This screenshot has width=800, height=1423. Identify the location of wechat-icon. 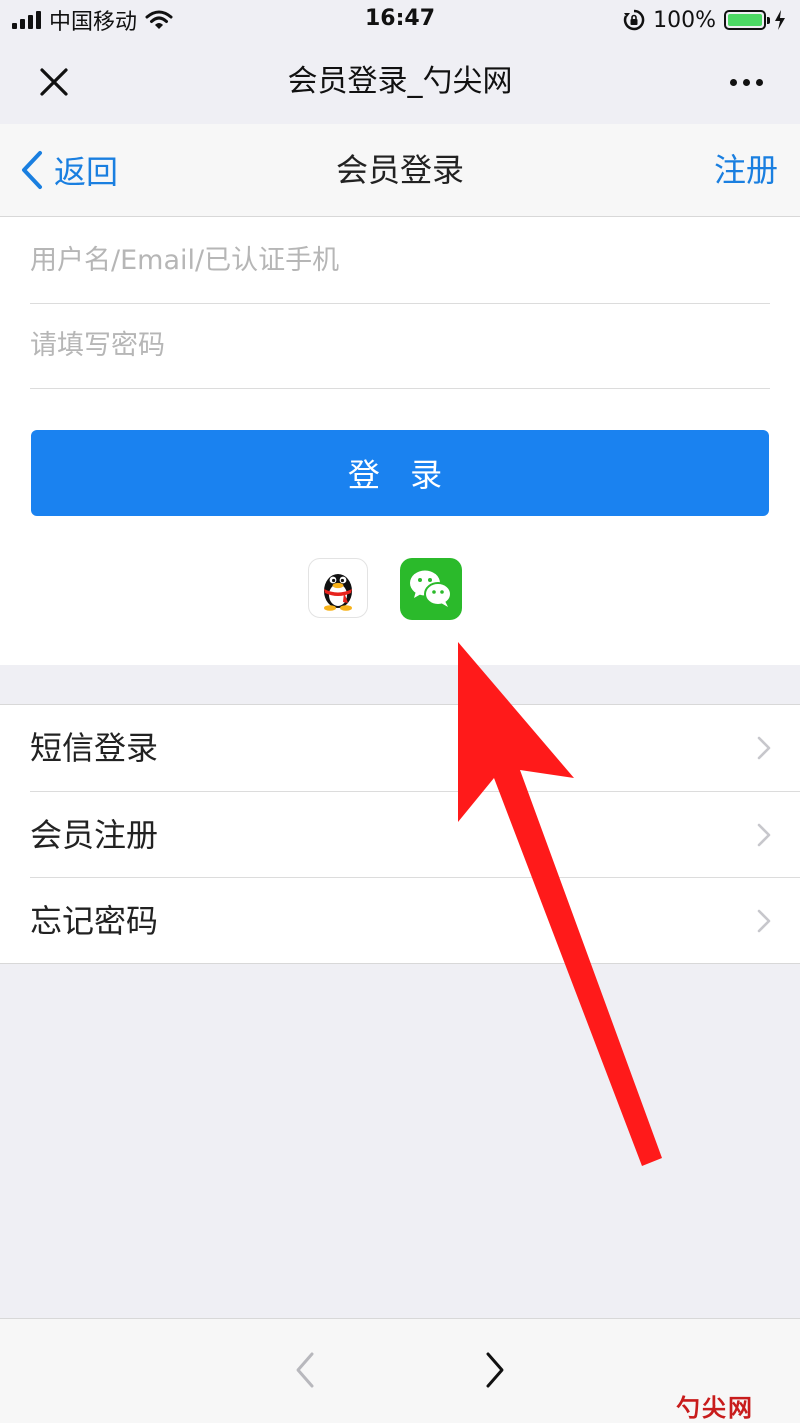
(431, 588).